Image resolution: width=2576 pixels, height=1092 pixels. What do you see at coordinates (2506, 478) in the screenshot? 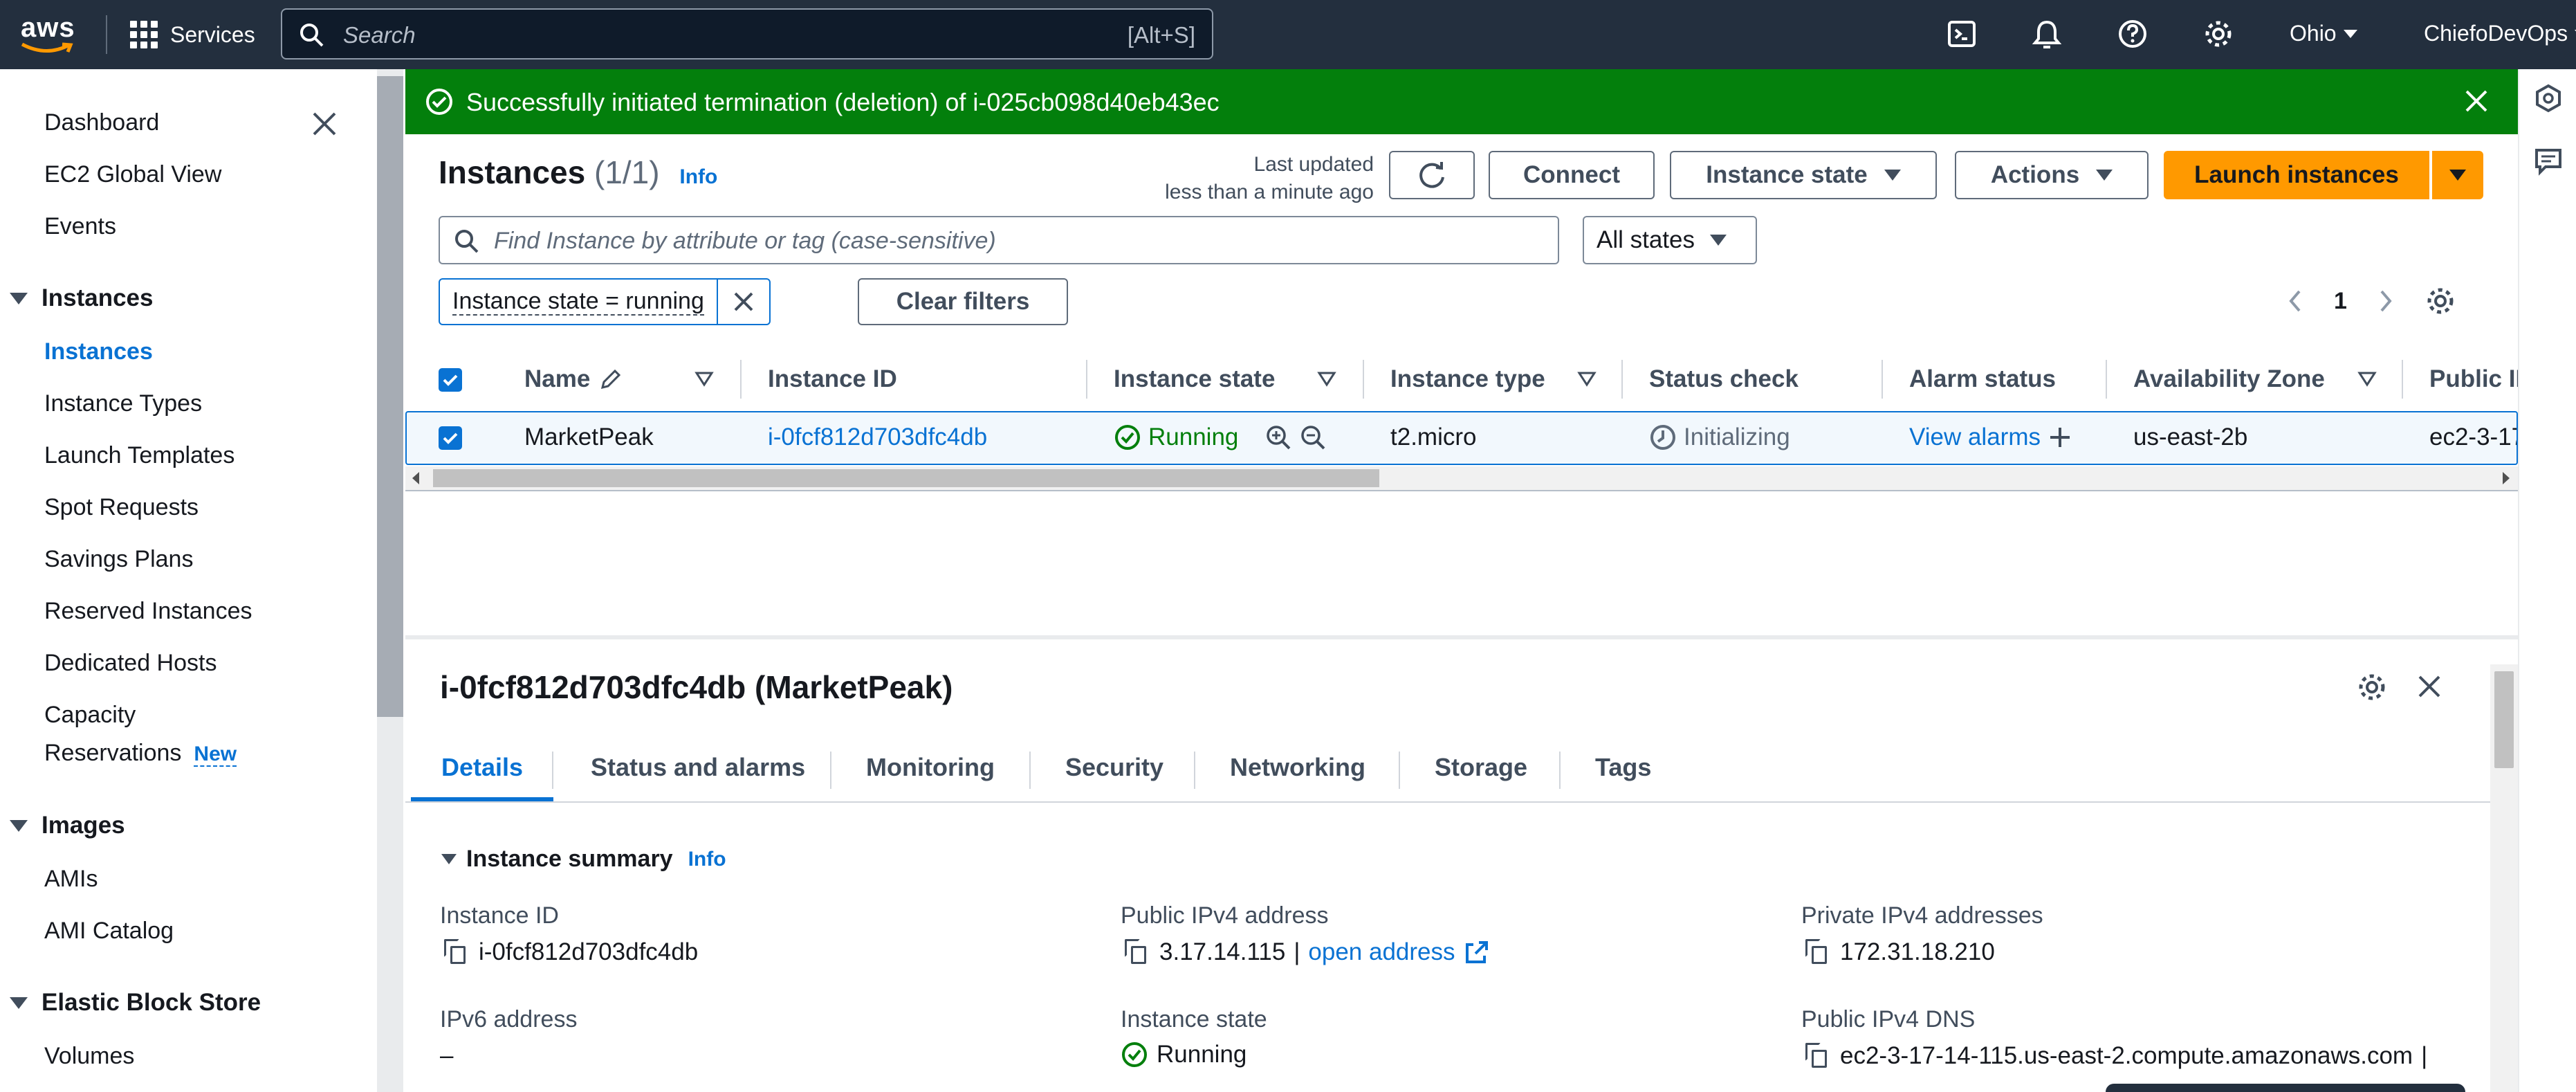
I see `scroll-right-arrow` at bounding box center [2506, 478].